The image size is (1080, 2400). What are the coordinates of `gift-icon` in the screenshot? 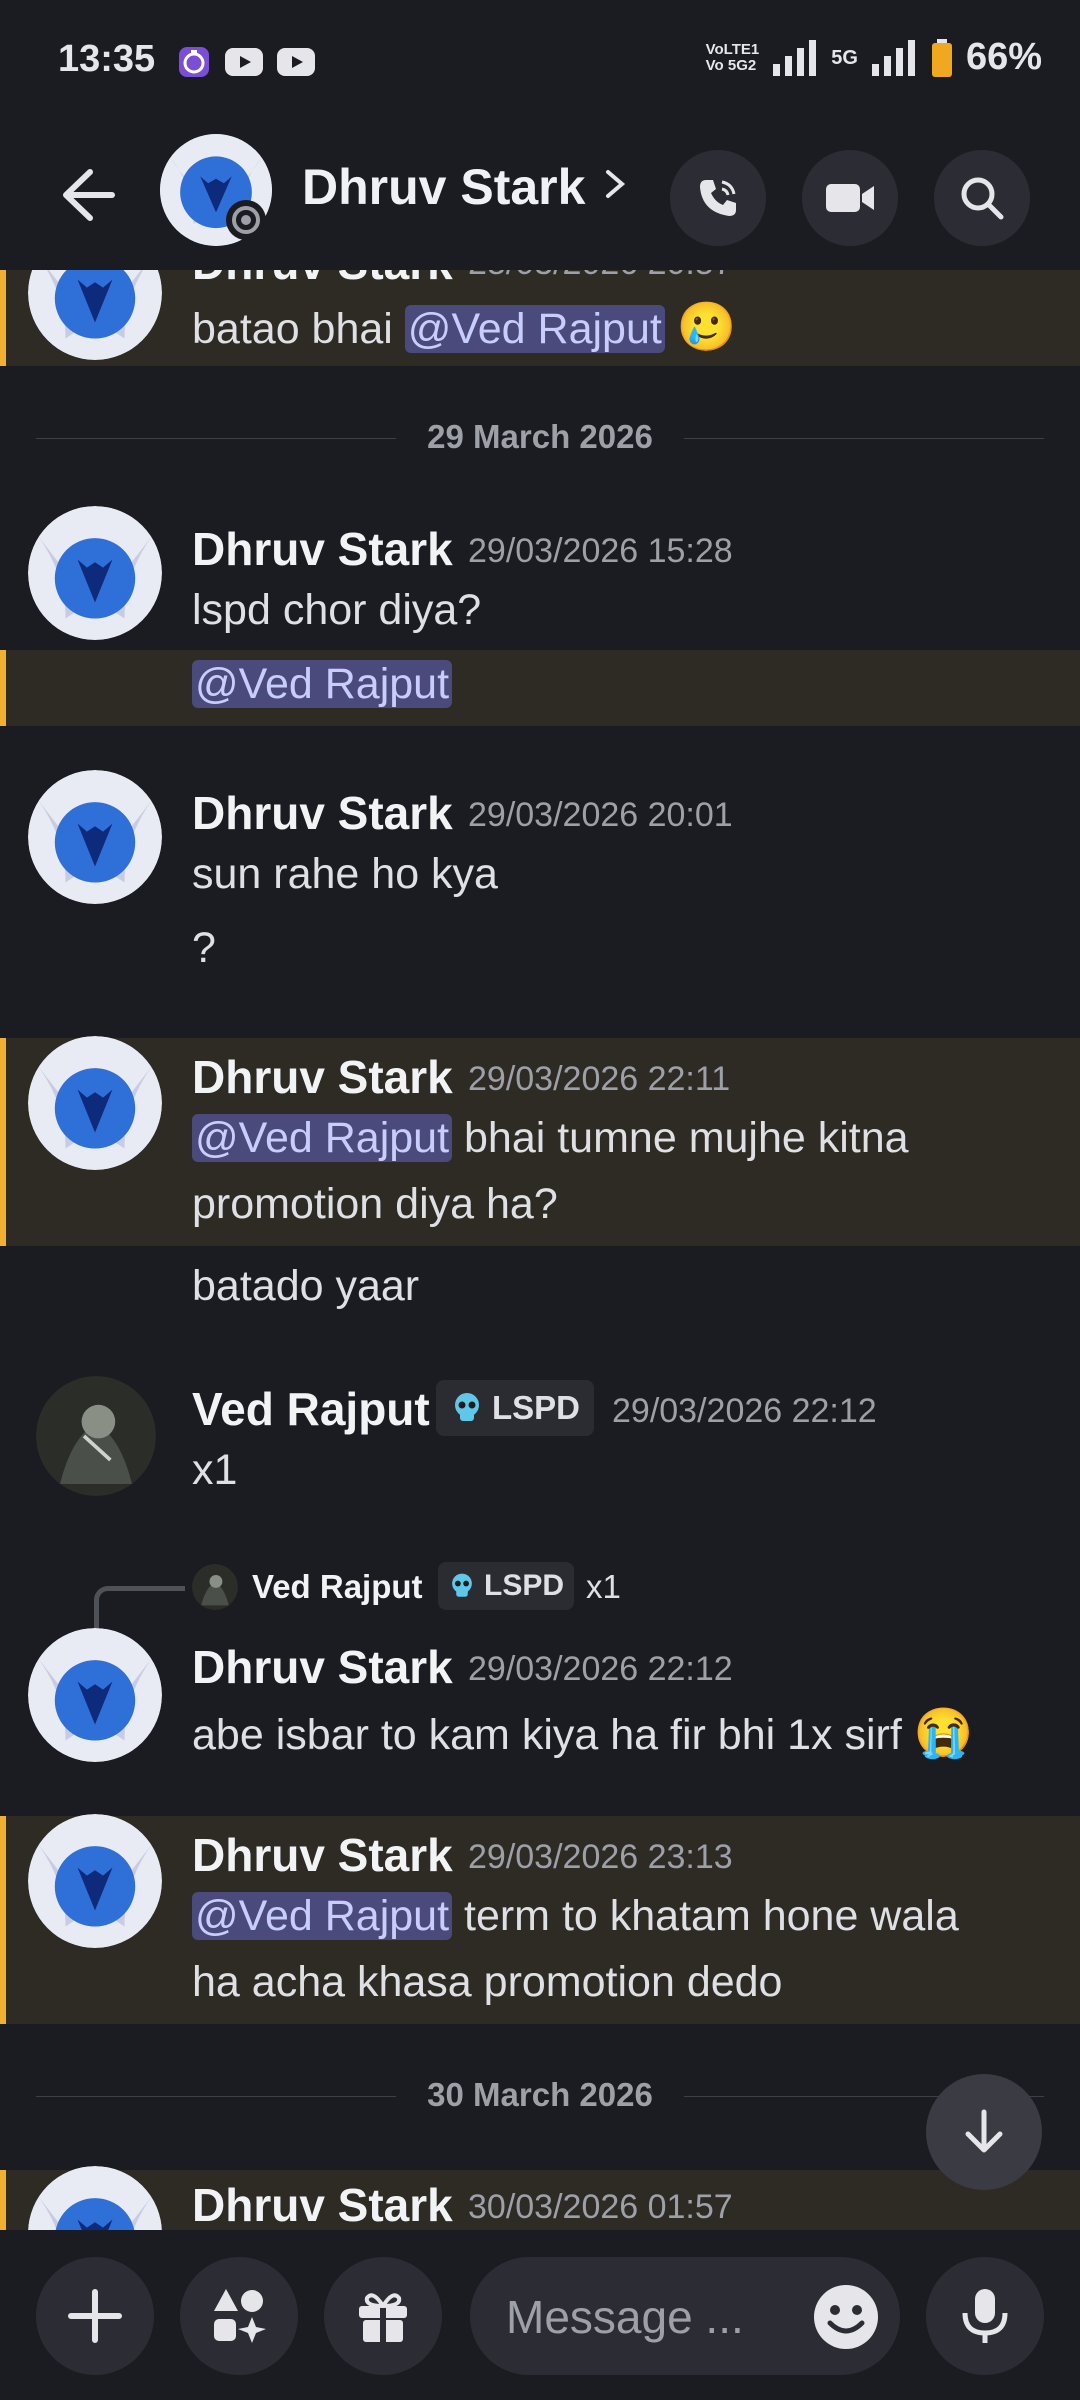 It's located at (383, 2317).